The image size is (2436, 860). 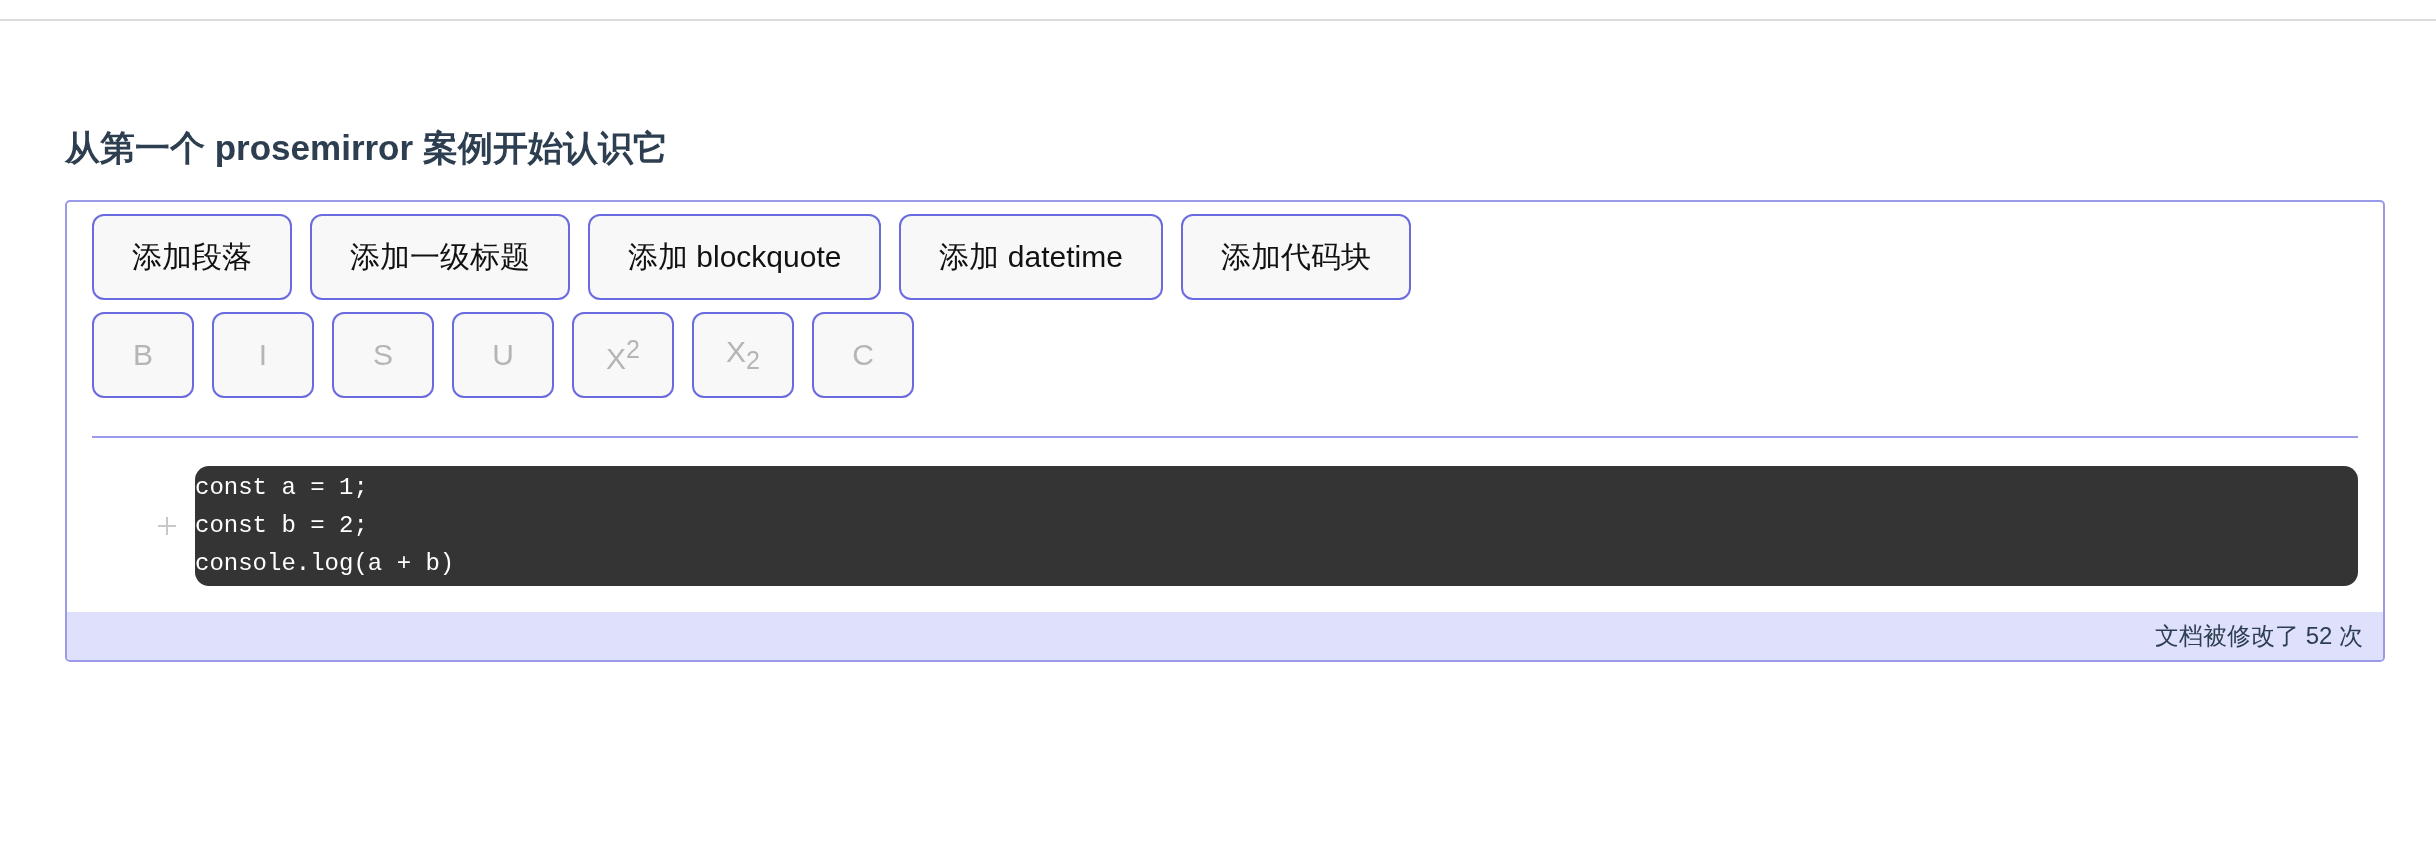 I want to click on insert-button: 添加 blockquote, so click(x=735, y=257).